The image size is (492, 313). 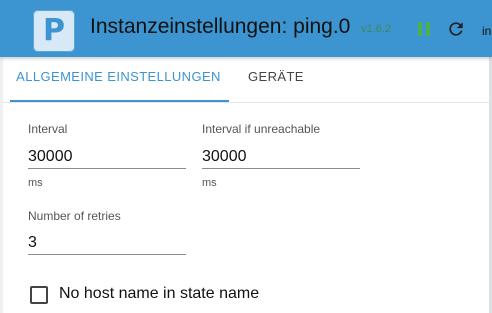 What do you see at coordinates (107, 243) in the screenshot?
I see `retries-input` at bounding box center [107, 243].